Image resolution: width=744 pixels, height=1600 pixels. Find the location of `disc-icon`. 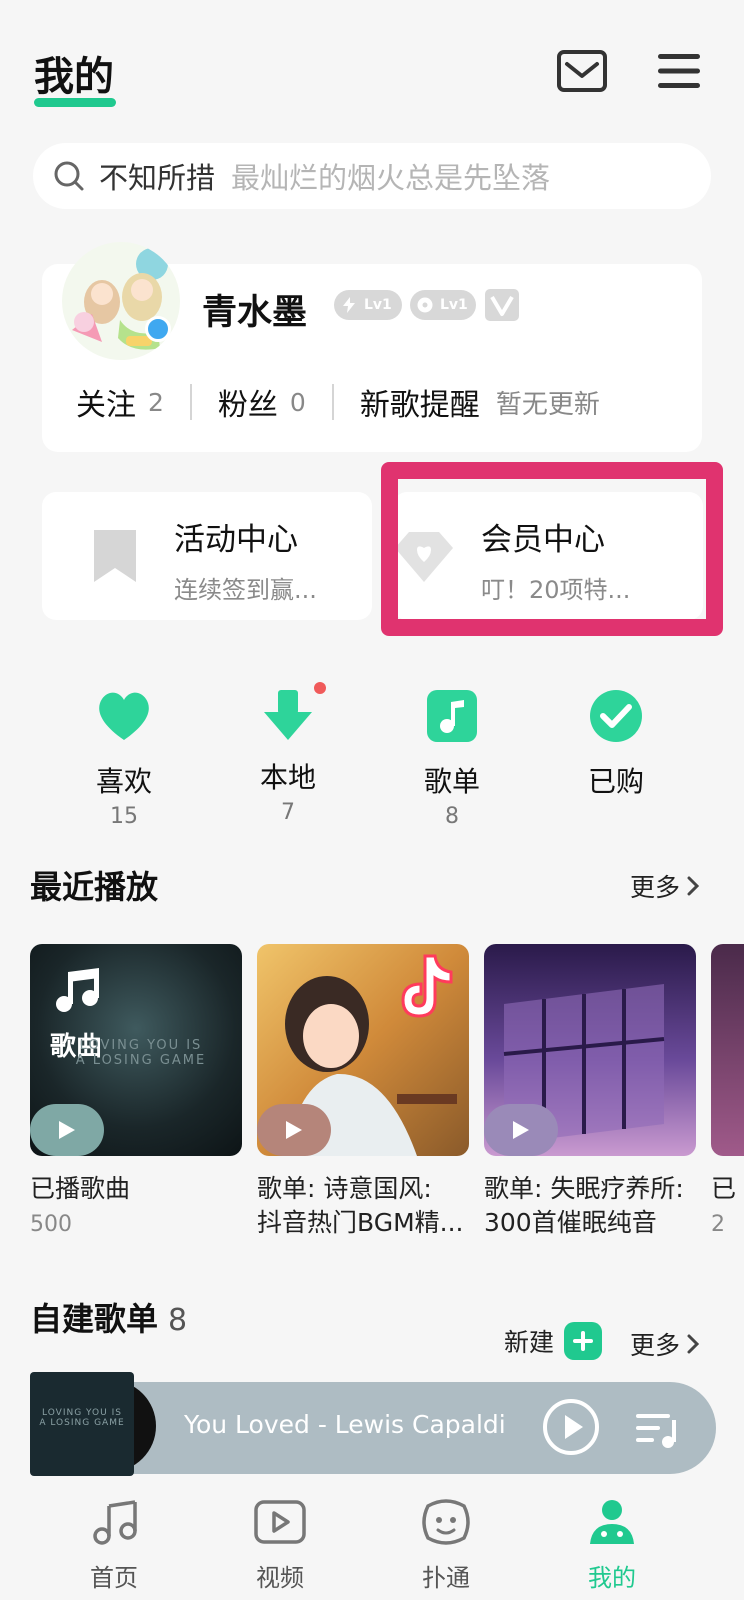

disc-icon is located at coordinates (425, 305).